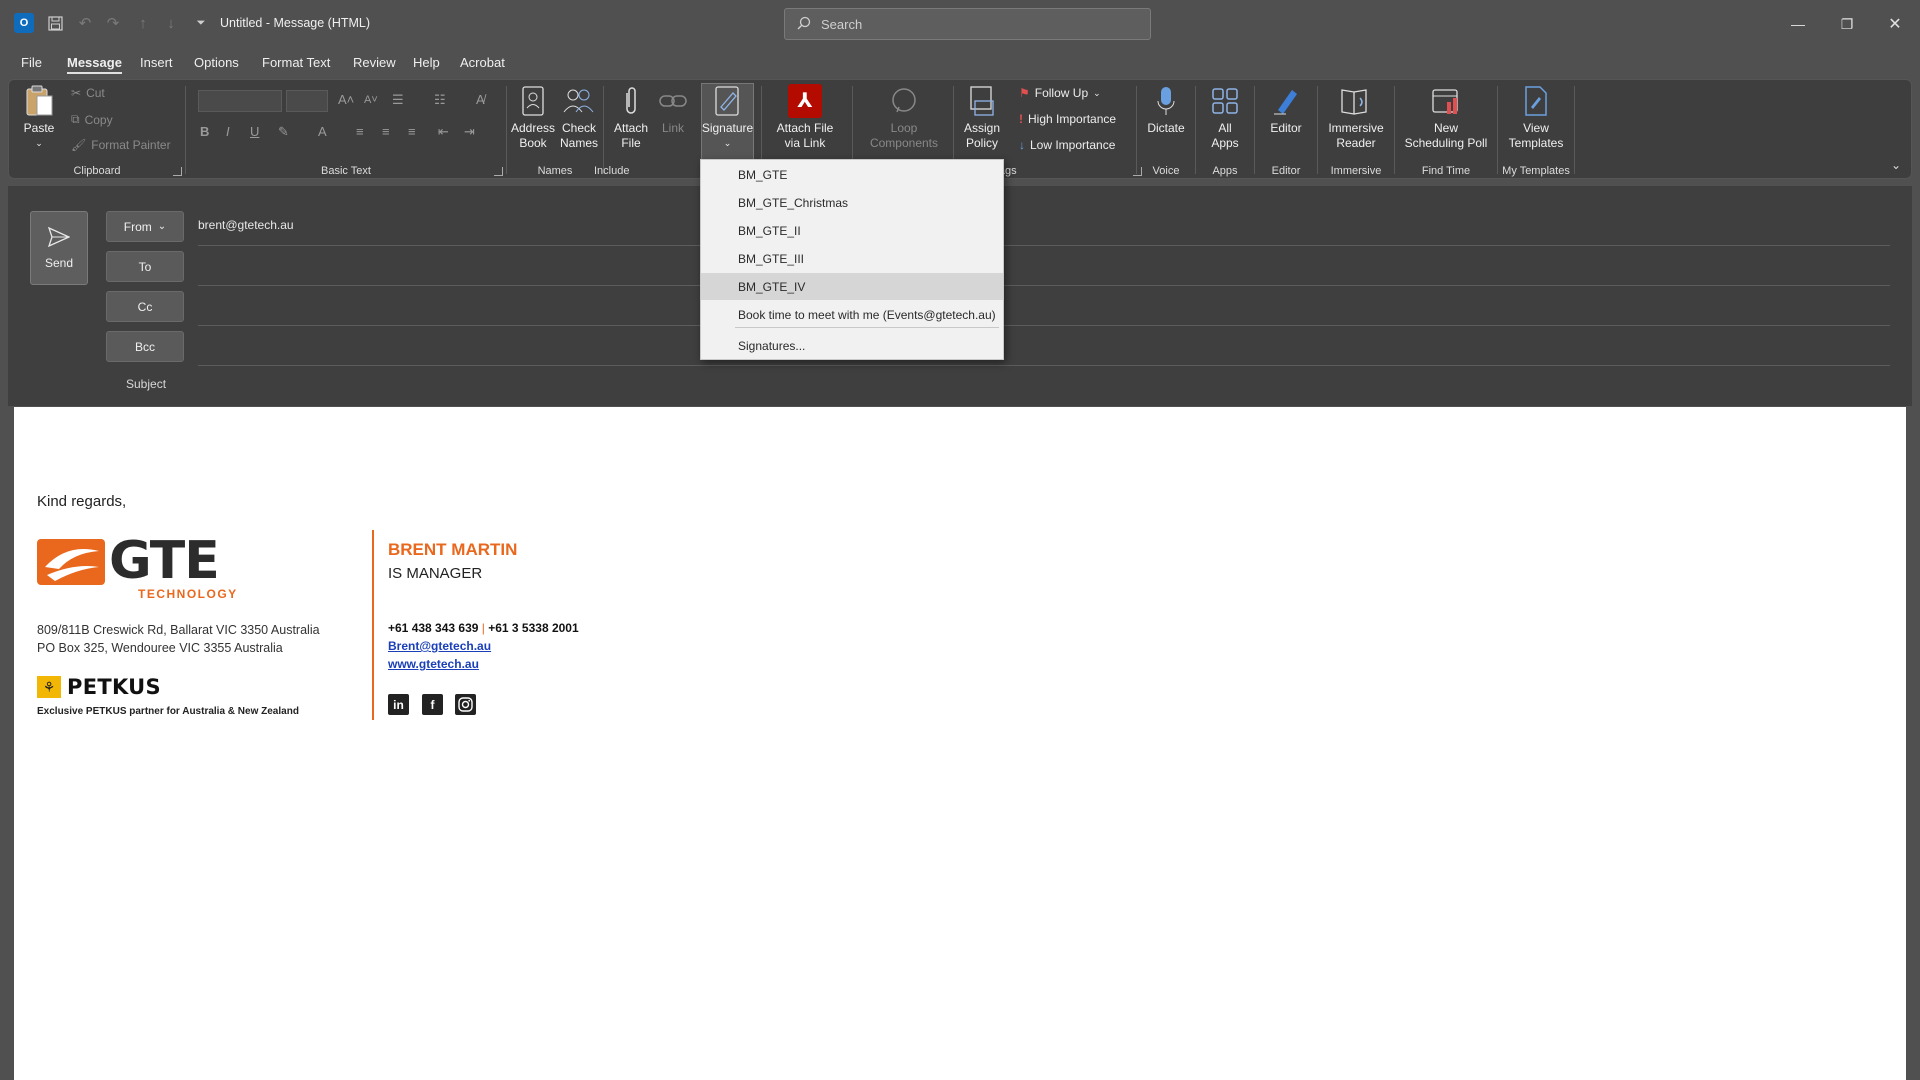 The width and height of the screenshot is (1920, 1080). I want to click on editor-button: Editor, so click(1286, 110).